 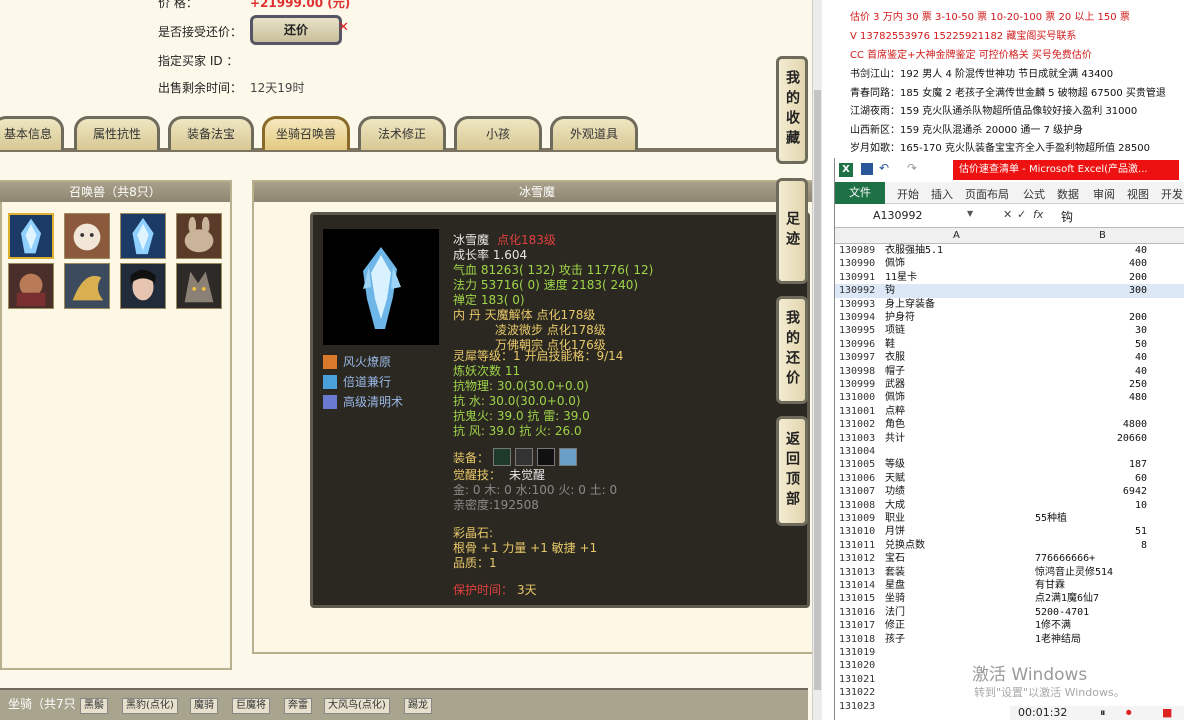 What do you see at coordinates (1009, 304) in the screenshot?
I see `sheet-row: 130993 身上穿装备` at bounding box center [1009, 304].